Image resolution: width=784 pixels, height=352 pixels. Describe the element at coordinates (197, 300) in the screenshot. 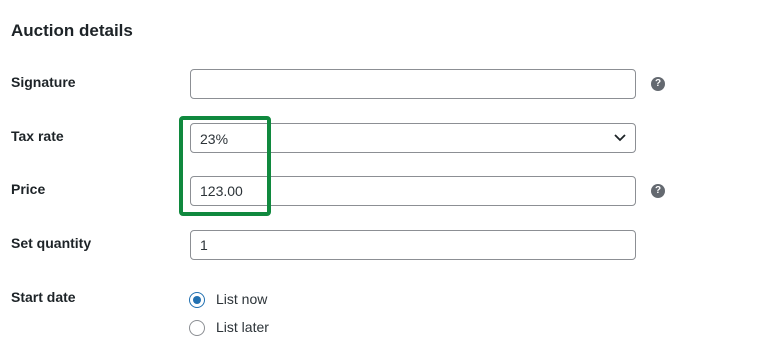

I see `list-now-radio` at that location.